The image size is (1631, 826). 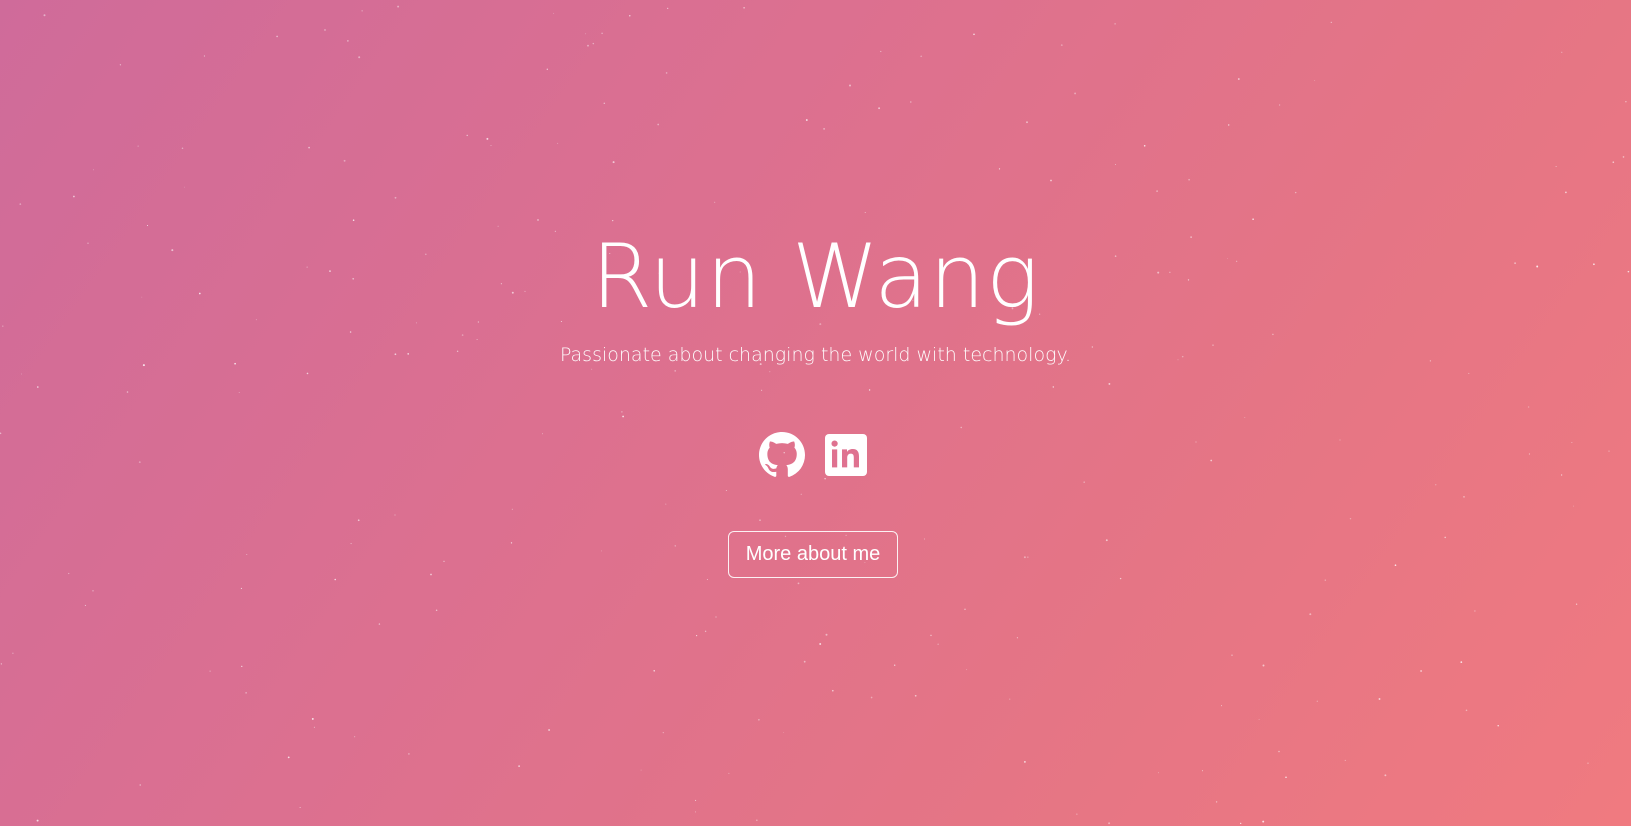 I want to click on page-title: Run Wang, so click(x=815, y=276).